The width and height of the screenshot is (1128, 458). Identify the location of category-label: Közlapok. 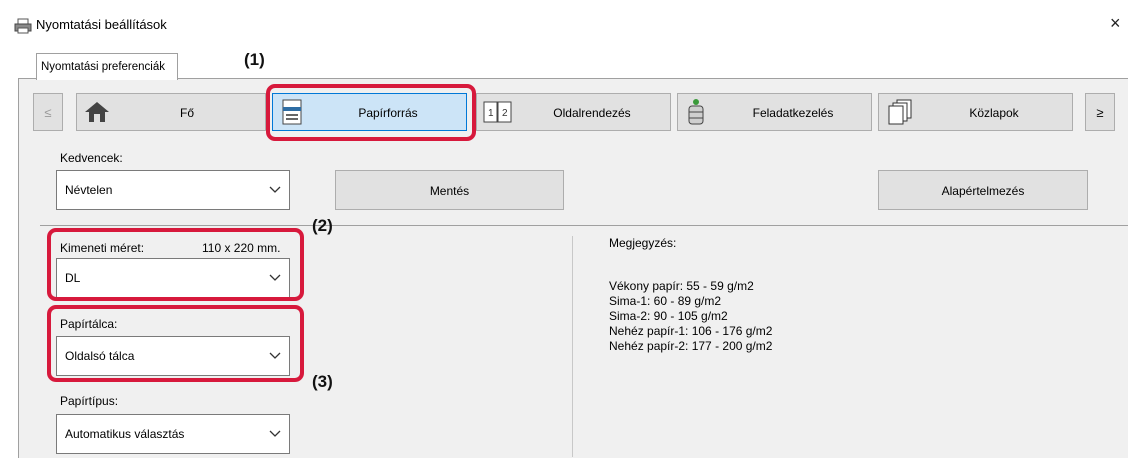
(994, 113).